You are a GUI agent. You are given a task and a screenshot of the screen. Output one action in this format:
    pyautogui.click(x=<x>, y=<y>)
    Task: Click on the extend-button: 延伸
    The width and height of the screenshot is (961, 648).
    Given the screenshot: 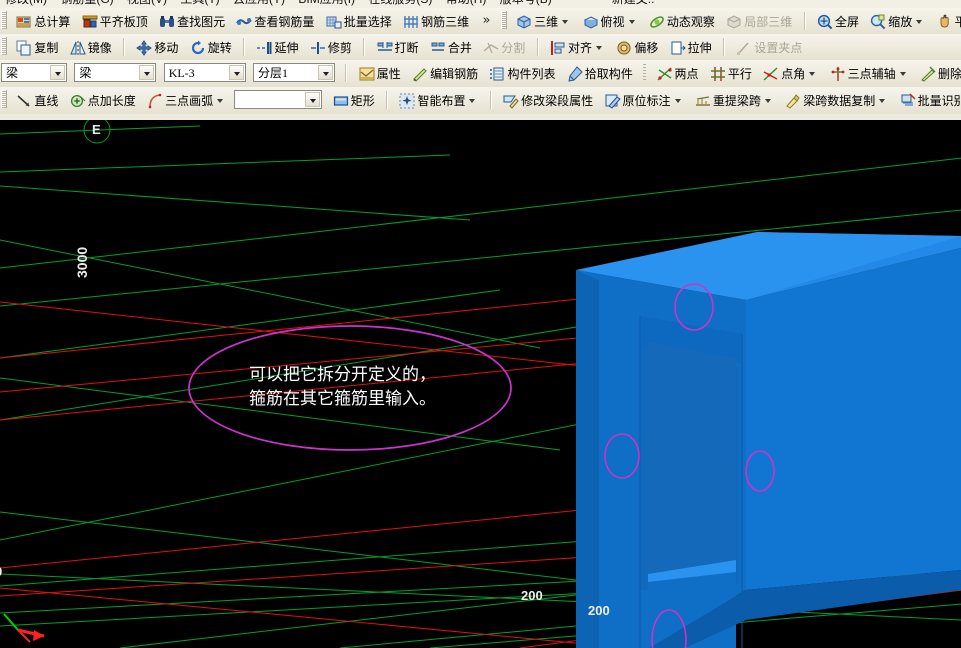 What is the action you would take?
    pyautogui.click(x=277, y=48)
    